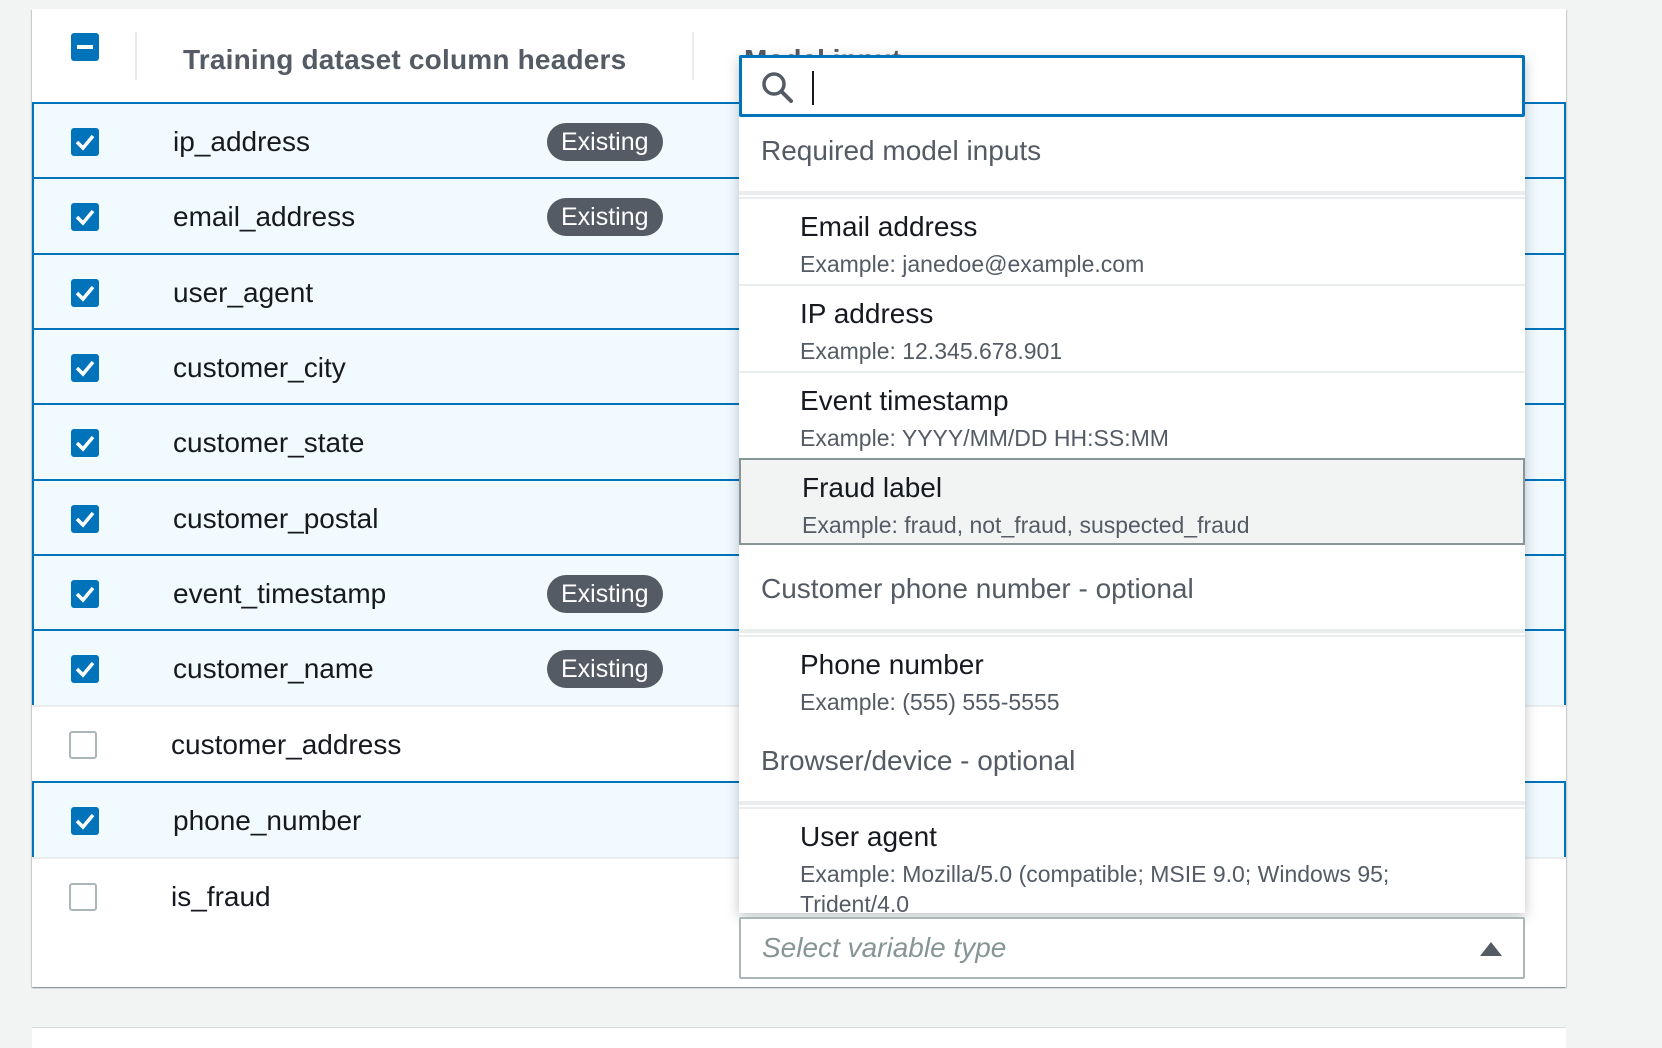 This screenshot has width=1662, height=1048. Describe the element at coordinates (984, 438) in the screenshot. I see `option-description: Example: YYYY/MM/DD HH:SS:MM` at that location.